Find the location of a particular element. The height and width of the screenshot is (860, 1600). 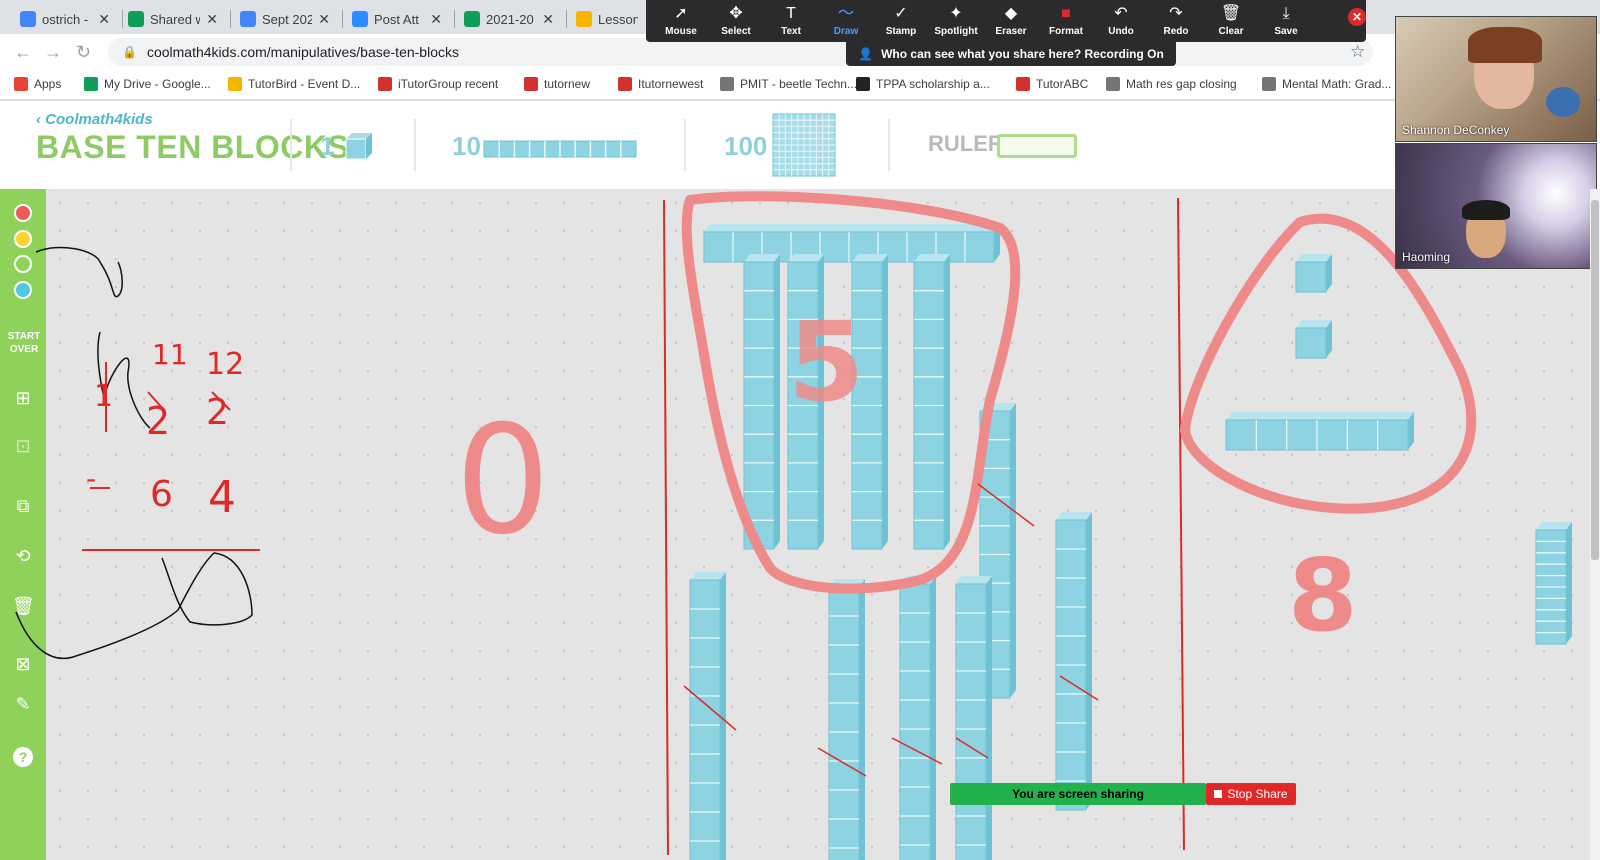

app-title: BASE TEN BLOCKS is located at coordinates (193, 147).